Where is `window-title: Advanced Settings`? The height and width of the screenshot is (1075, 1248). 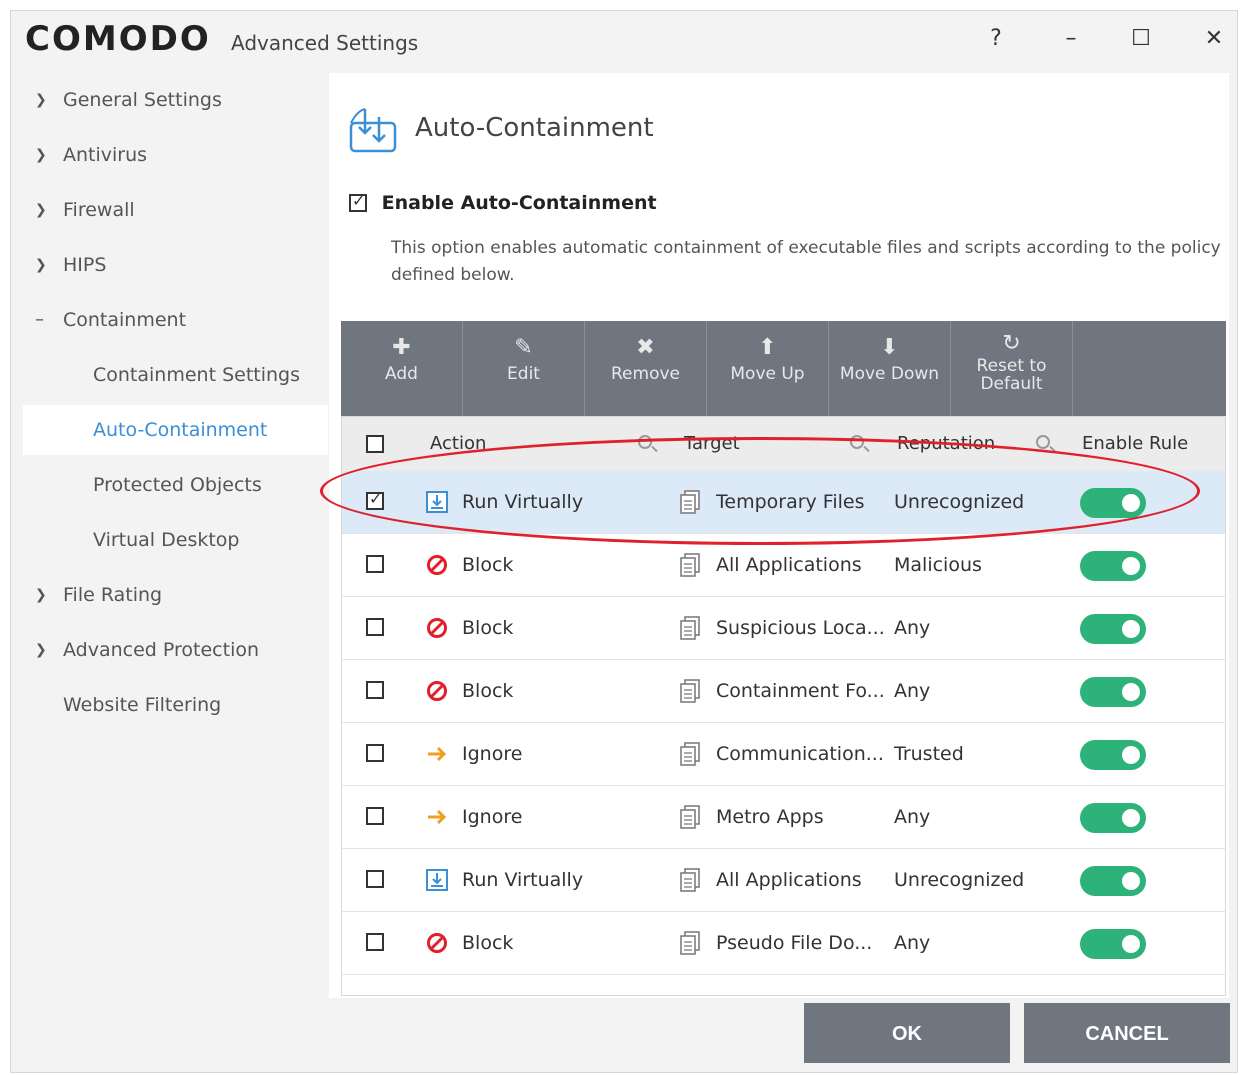 window-title: Advanced Settings is located at coordinates (325, 43).